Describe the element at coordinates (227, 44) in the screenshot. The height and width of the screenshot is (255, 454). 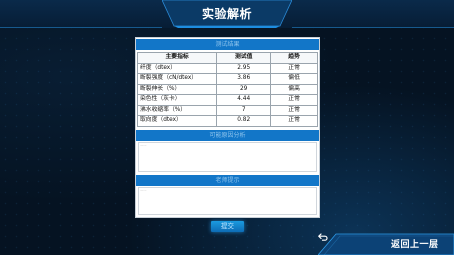
I see `results-section-header: 测试结果` at that location.